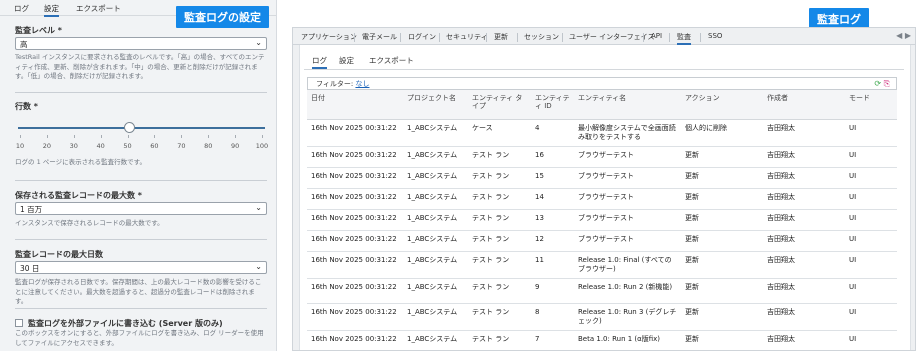 This screenshot has width=920, height=351. I want to click on col-header-entity-id: エンティティ ID, so click(552, 105).